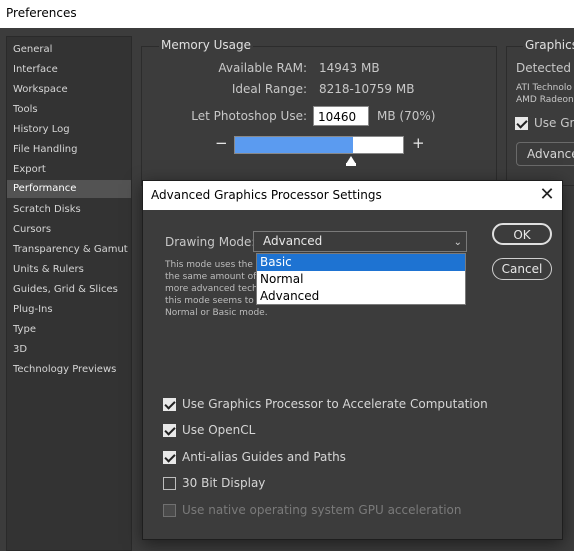  I want to click on sidebar-item-technology-previews: Technology Previews, so click(69, 370).